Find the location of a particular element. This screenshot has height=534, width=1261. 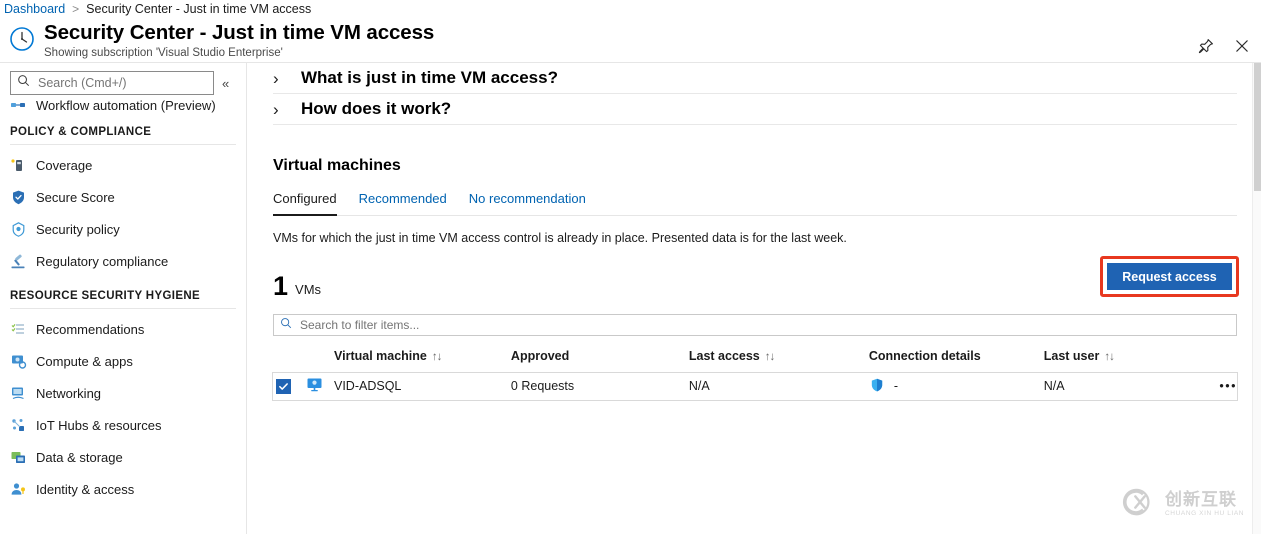

close-icon is located at coordinates (1242, 46).